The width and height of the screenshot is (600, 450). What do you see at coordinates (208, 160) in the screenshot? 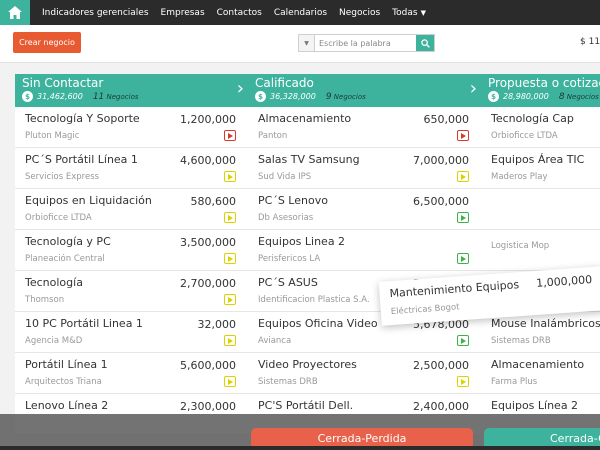
I see `deal-amount: 4,600,000` at bounding box center [208, 160].